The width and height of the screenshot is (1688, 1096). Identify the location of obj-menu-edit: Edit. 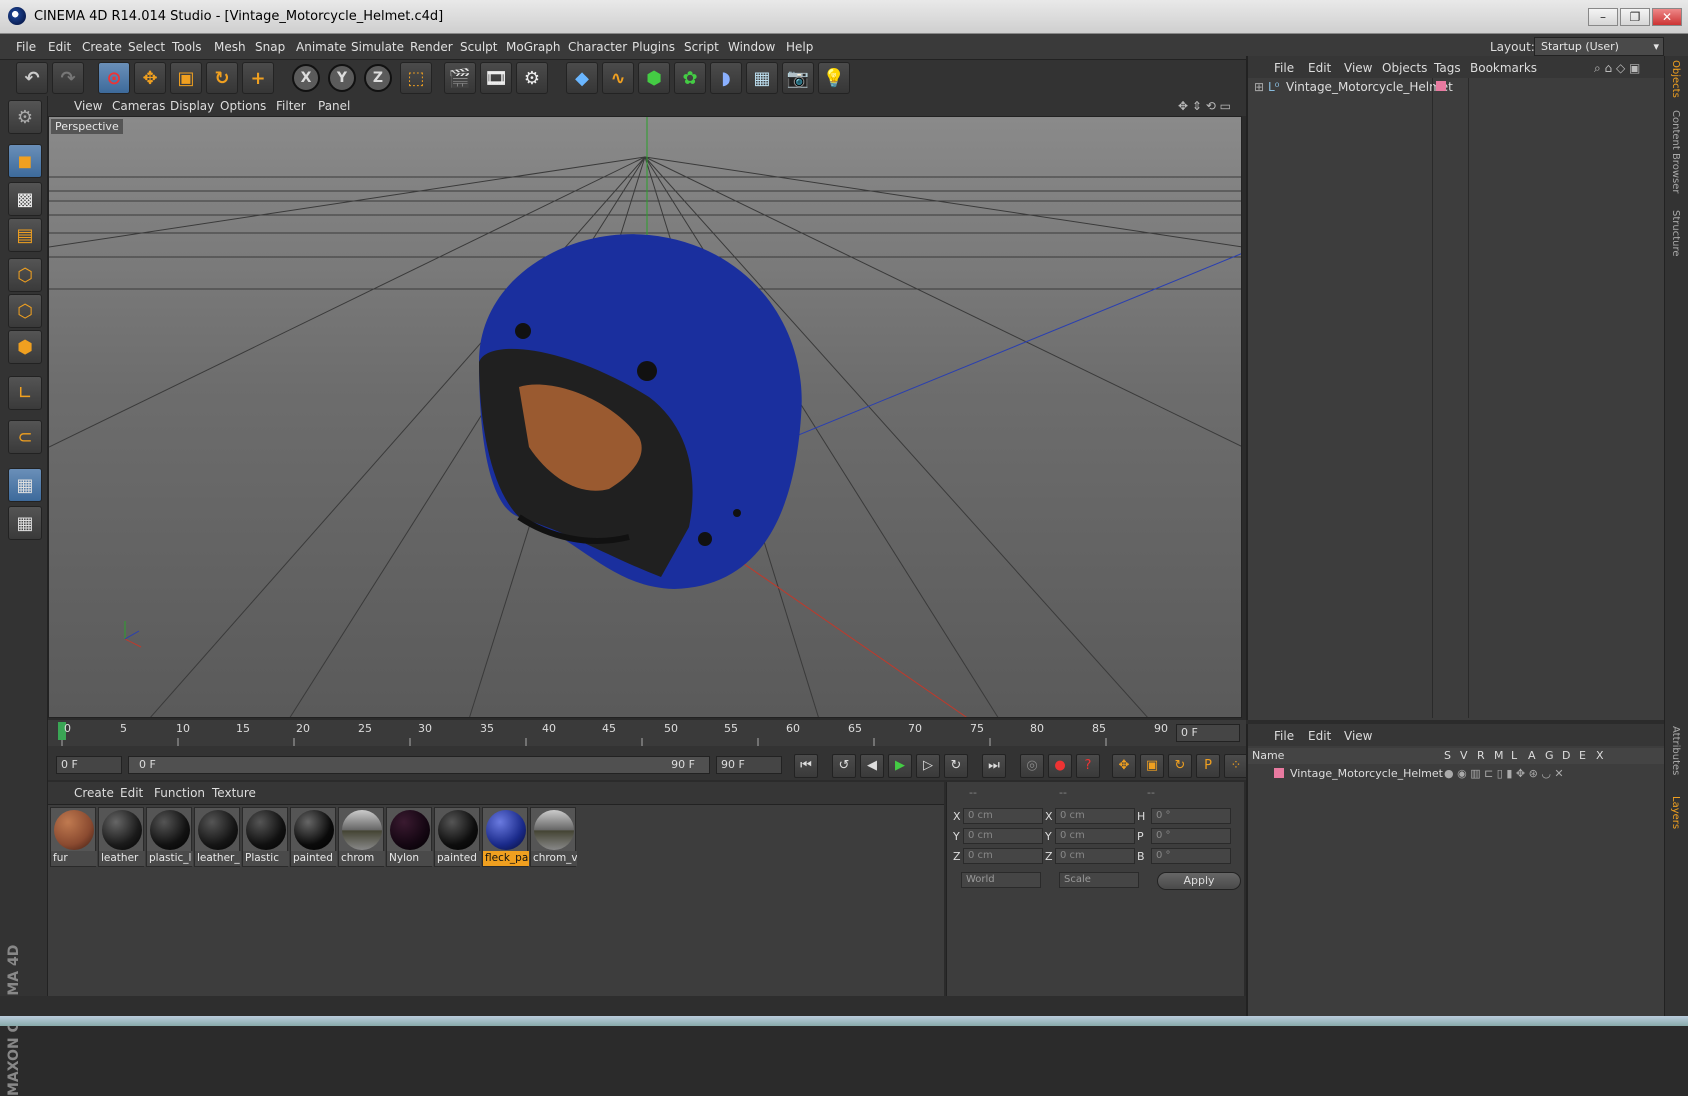
(1319, 68).